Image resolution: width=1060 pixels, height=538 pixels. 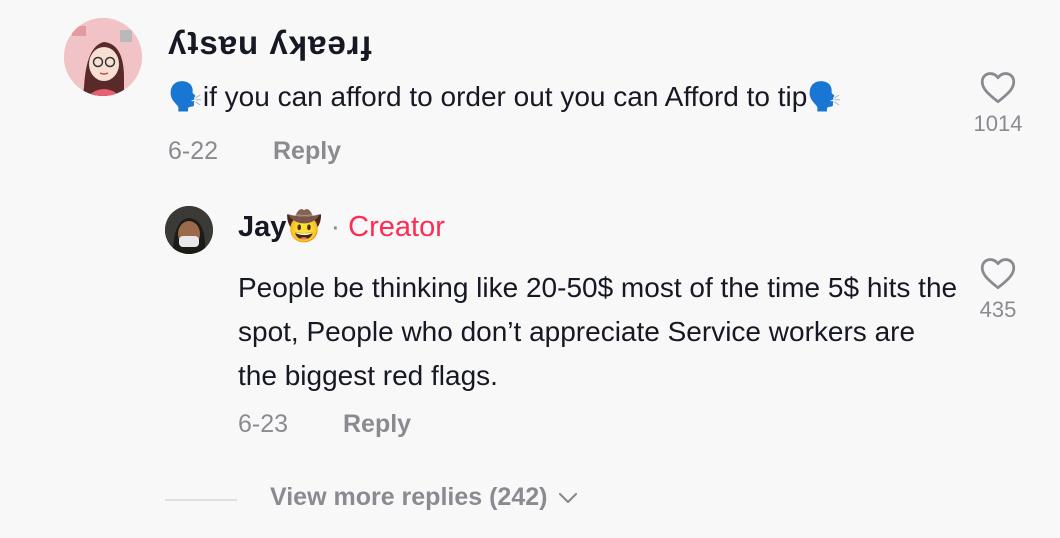 What do you see at coordinates (998, 309) in the screenshot?
I see `like-count: 435` at bounding box center [998, 309].